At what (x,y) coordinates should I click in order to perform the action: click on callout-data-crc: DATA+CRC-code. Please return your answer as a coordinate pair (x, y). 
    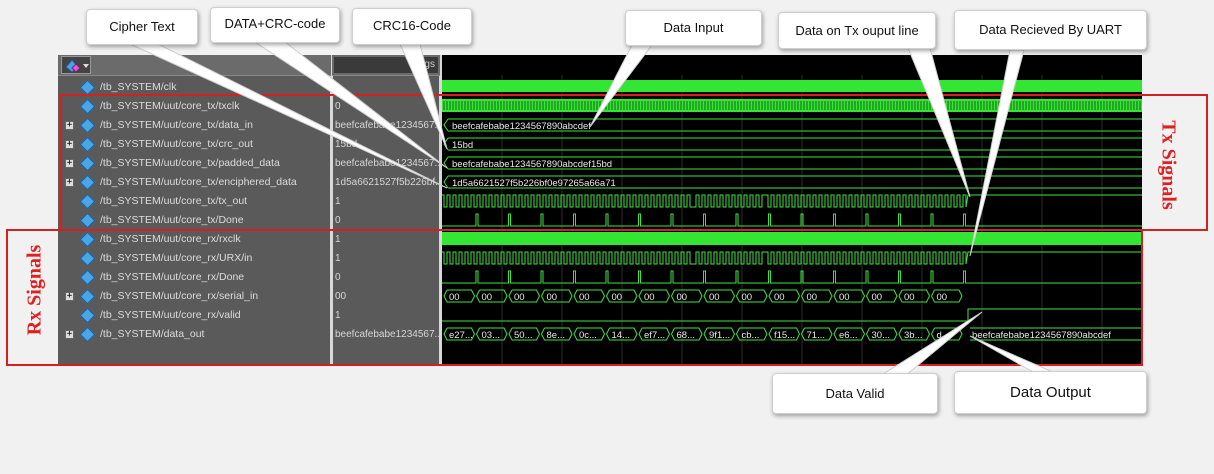
    Looking at the image, I should click on (275, 25).